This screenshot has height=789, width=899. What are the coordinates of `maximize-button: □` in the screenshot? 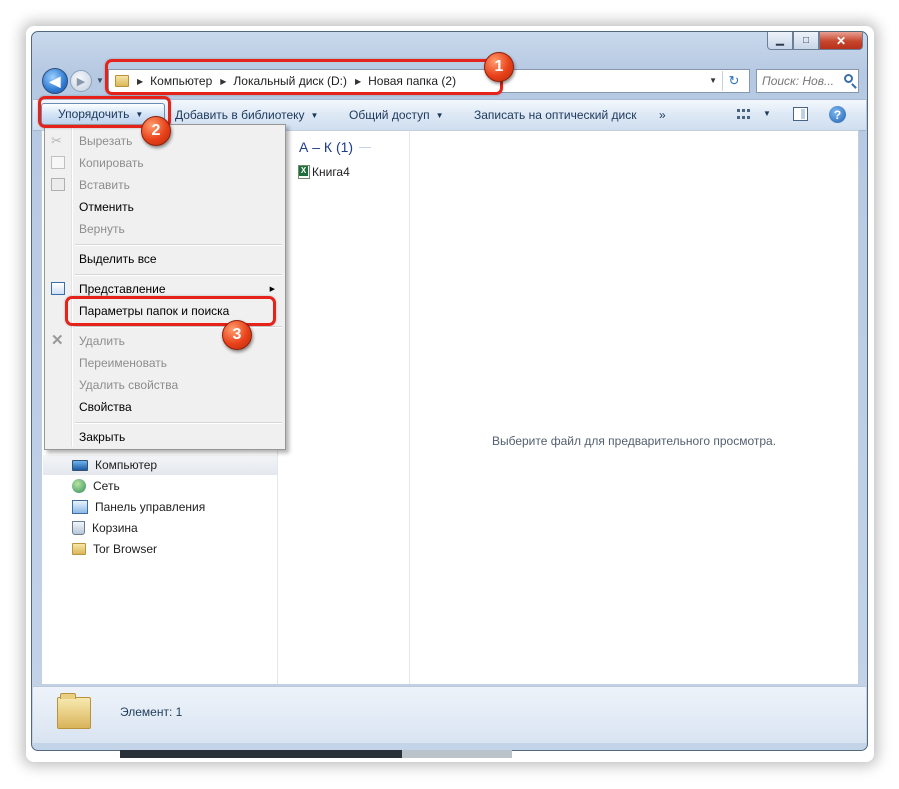 It's located at (806, 41).